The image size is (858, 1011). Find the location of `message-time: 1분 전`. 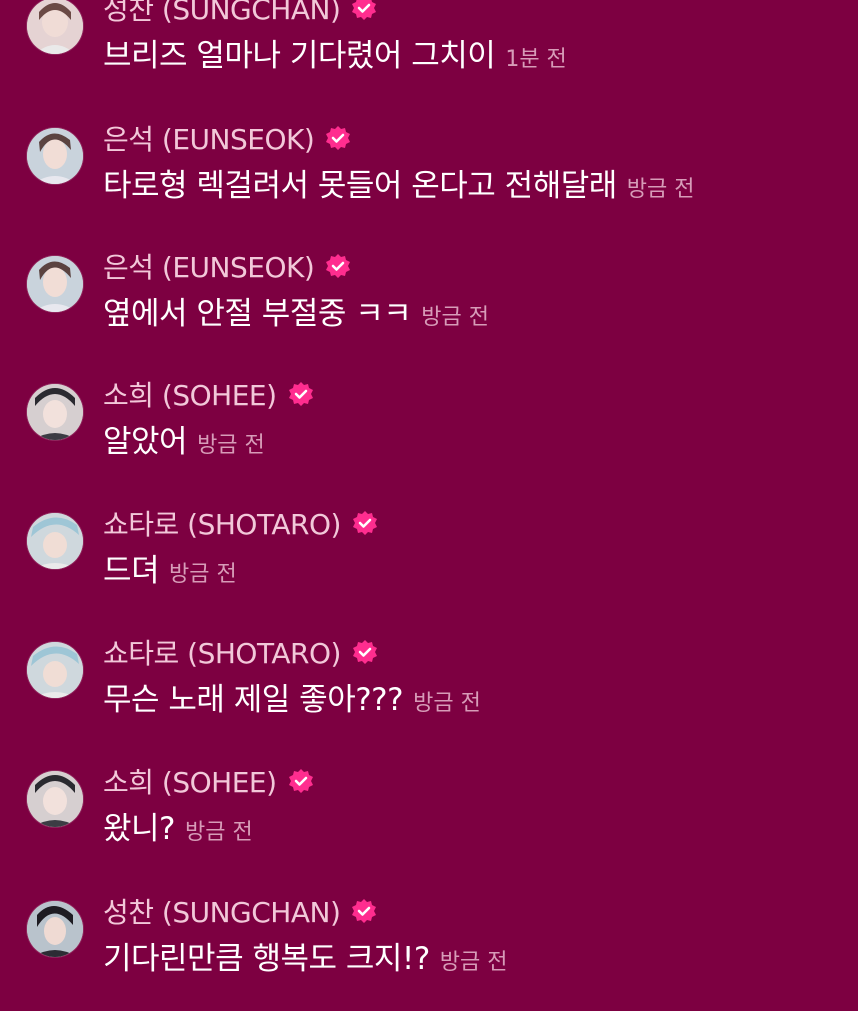

message-time: 1분 전 is located at coordinates (536, 59).